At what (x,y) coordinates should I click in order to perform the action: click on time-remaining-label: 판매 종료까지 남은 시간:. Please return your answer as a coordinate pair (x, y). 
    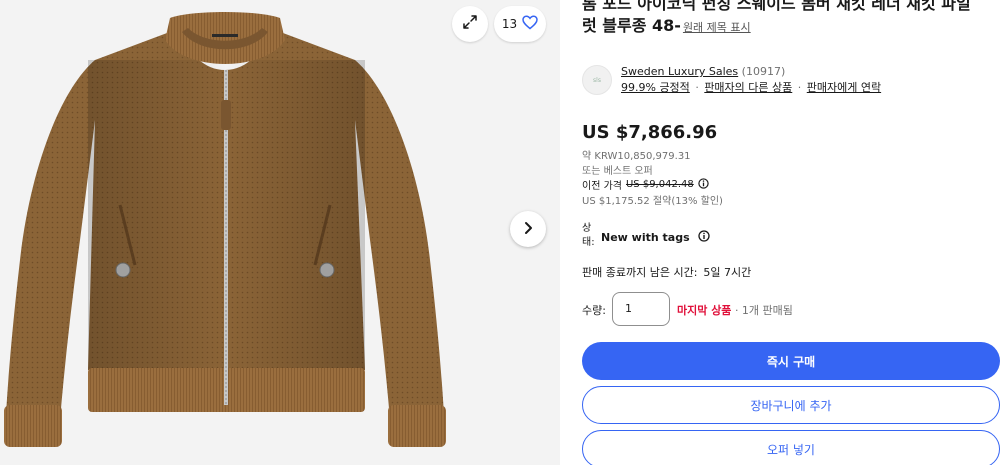
    Looking at the image, I should click on (640, 272).